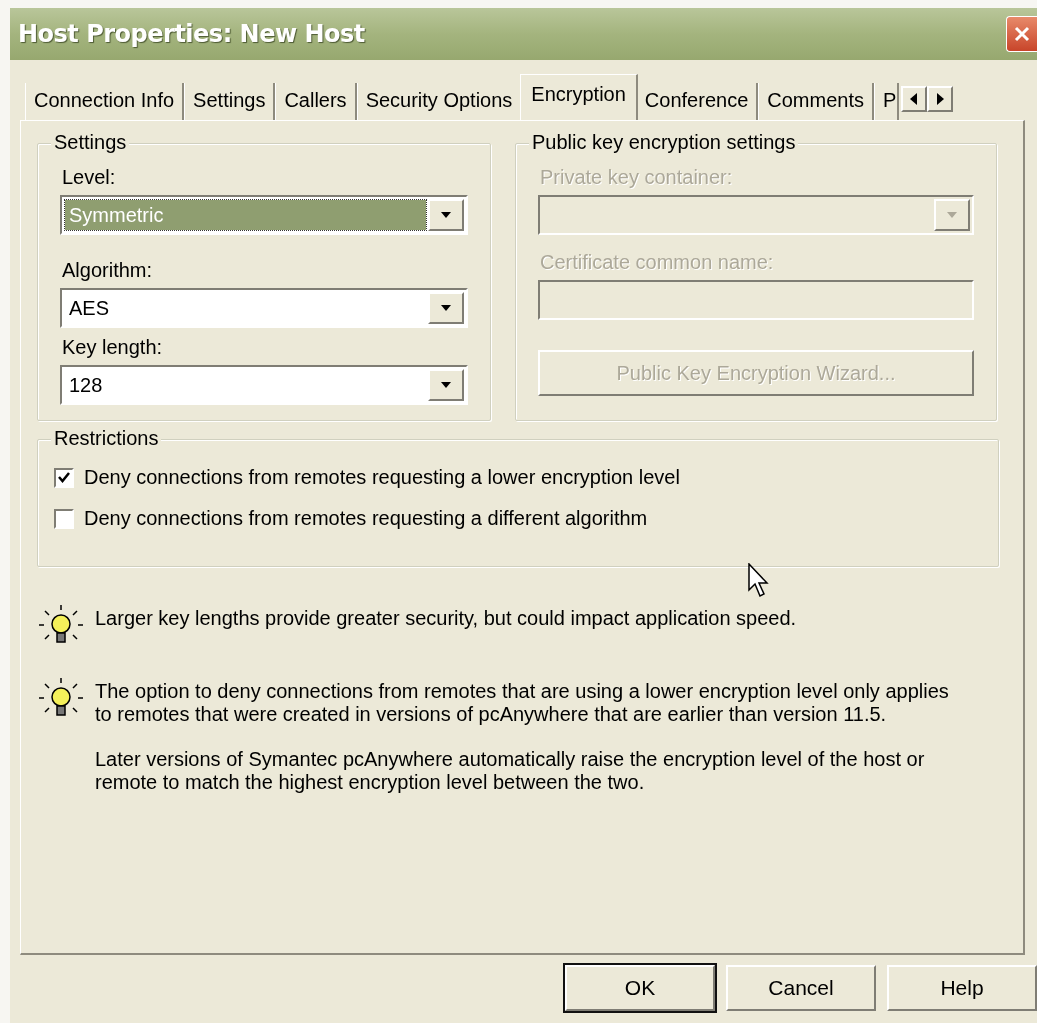 Image resolution: width=1037 pixels, height=1023 pixels. I want to click on checkbox-label: Deny connections from remotes requesting a lower encryption level, so click(382, 477).